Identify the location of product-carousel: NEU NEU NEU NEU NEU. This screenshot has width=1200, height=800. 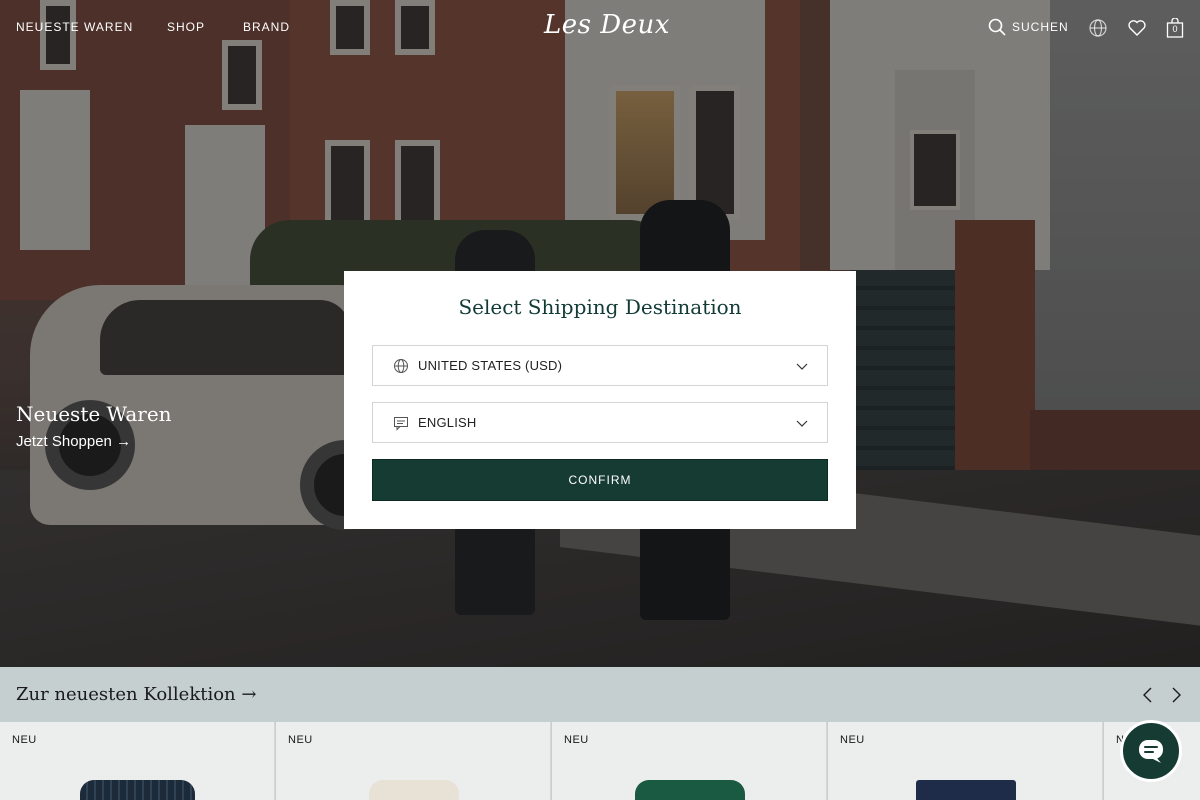
(600, 761).